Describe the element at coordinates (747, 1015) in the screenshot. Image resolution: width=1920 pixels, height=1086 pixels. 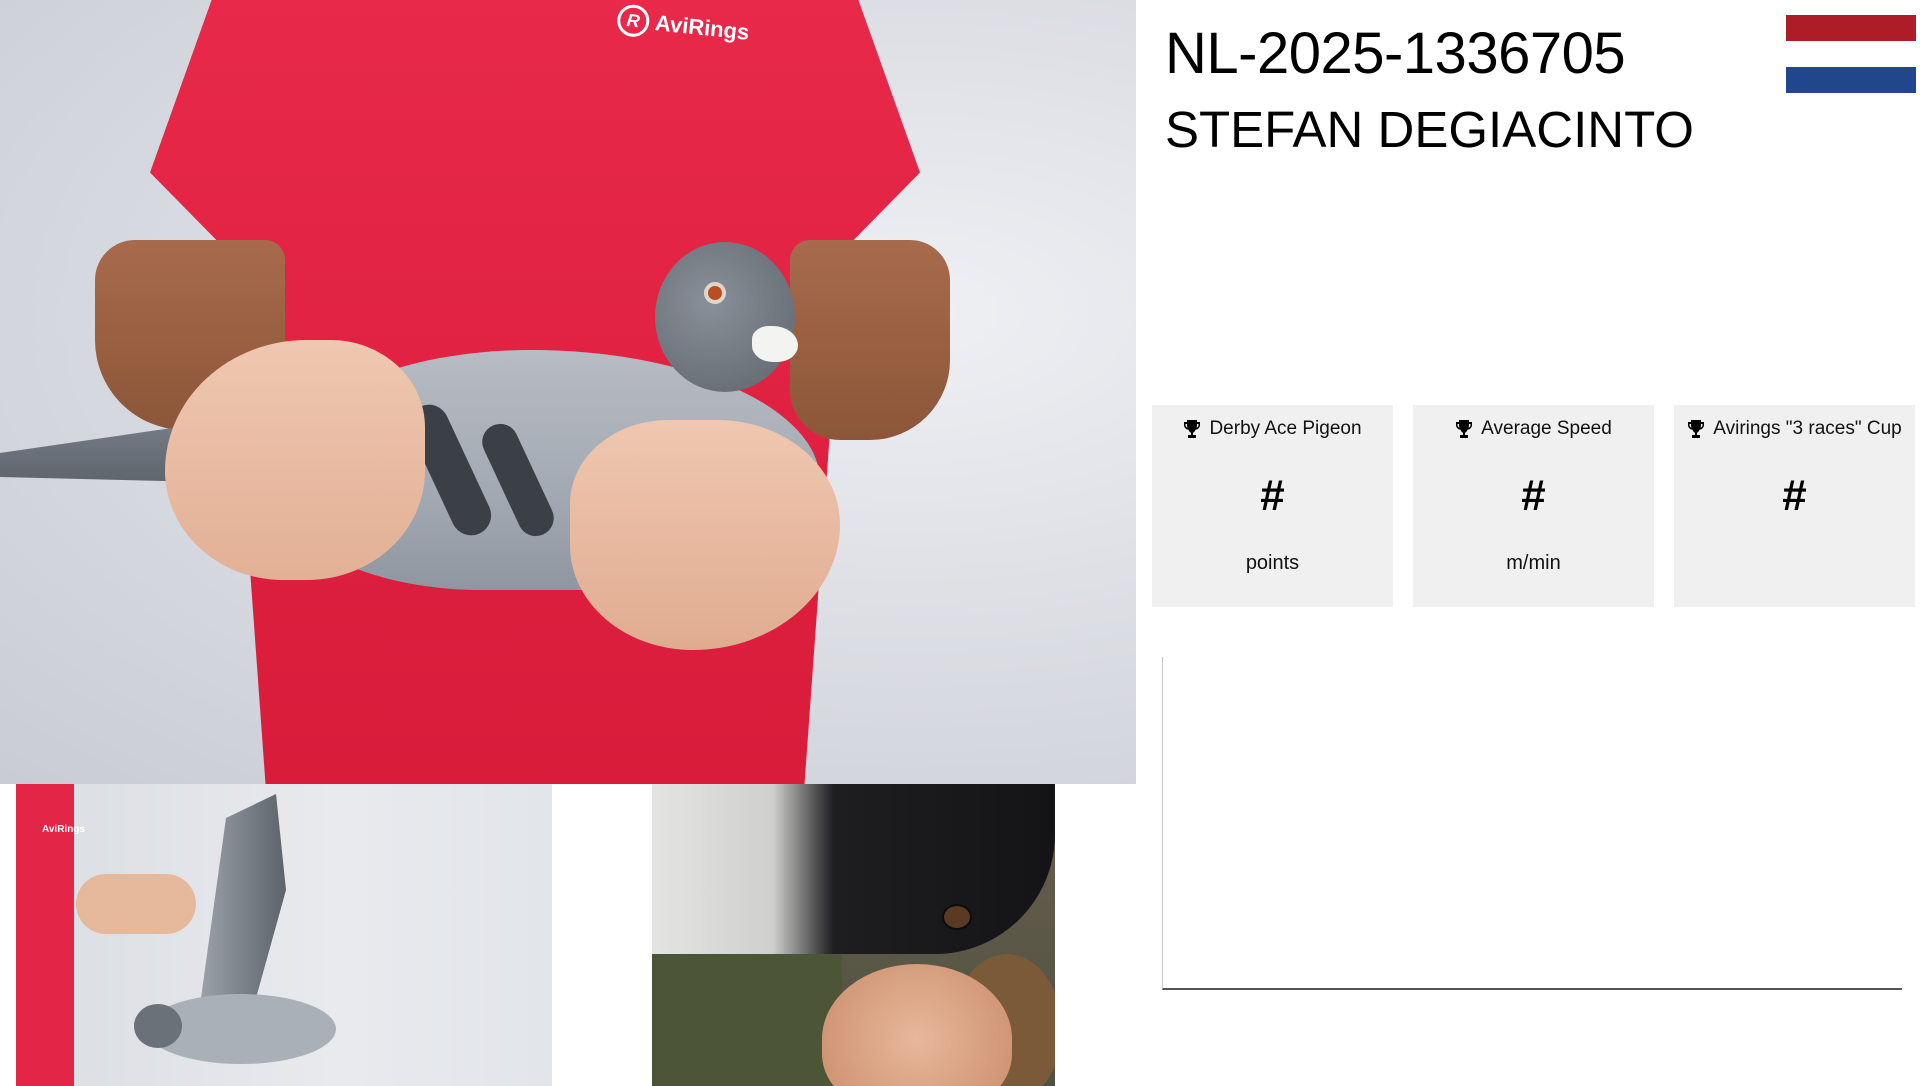
I see `jacket` at that location.